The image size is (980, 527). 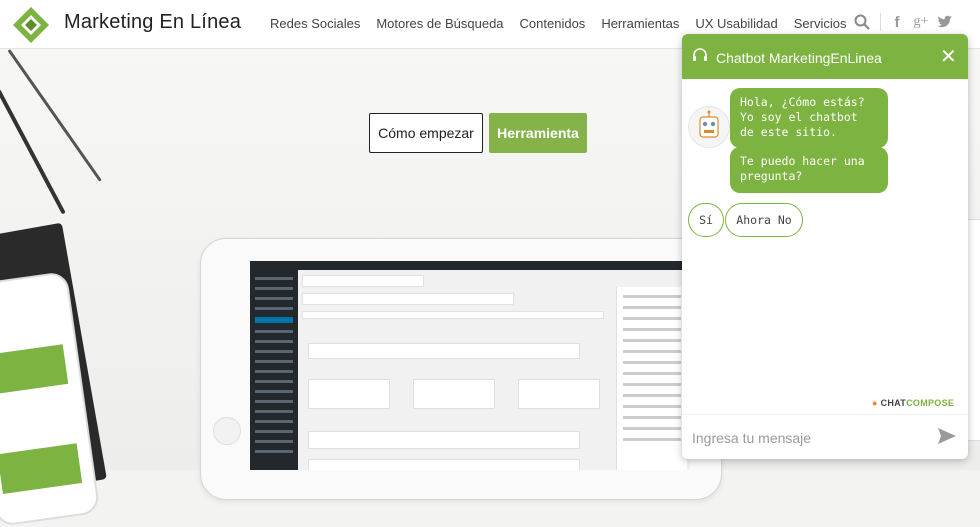 I want to click on tool-button: Herramienta, so click(x=538, y=133).